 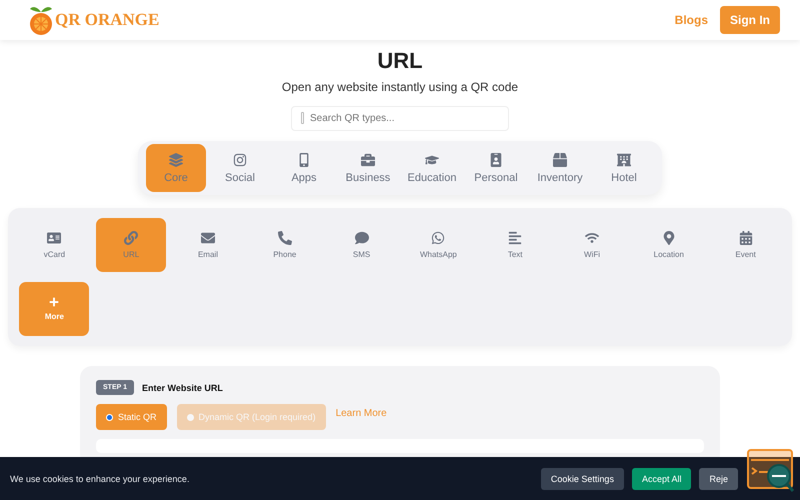 What do you see at coordinates (361, 238) in the screenshot?
I see `chat-bubble-icon` at bounding box center [361, 238].